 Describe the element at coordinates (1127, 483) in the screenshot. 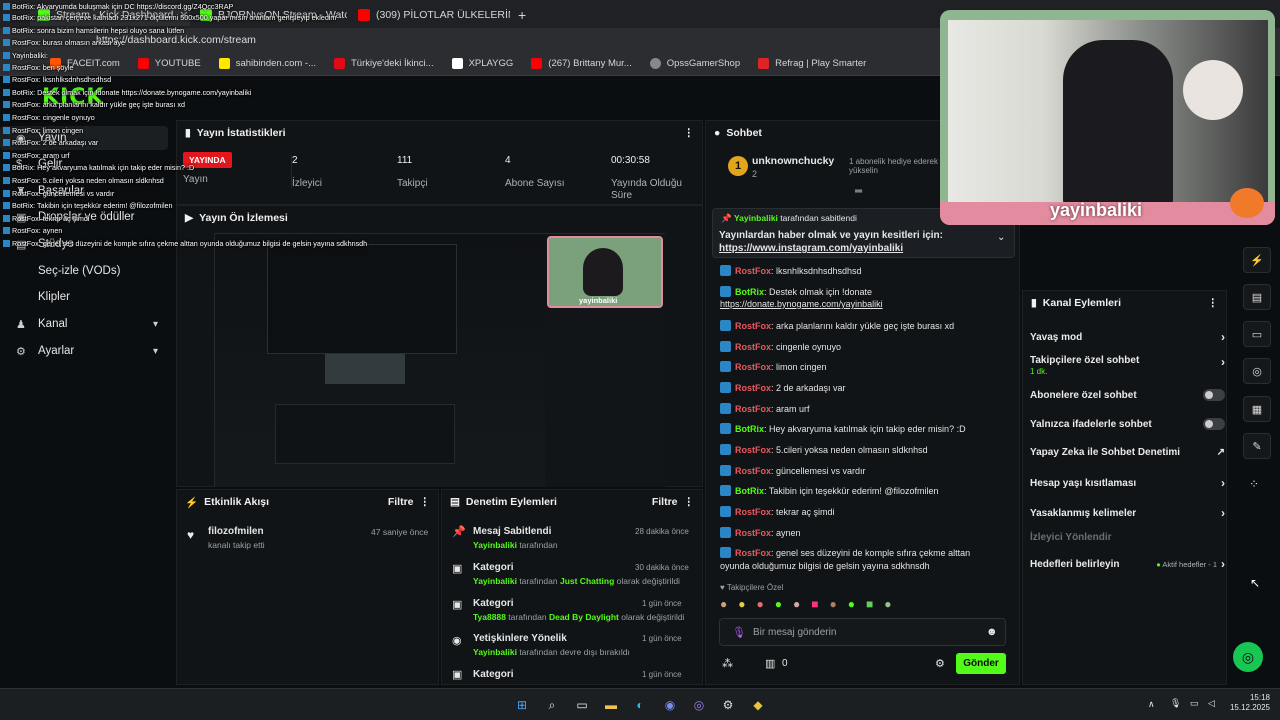

I see `action-account-age: Hesap yaşı kısıtlaması ›` at that location.